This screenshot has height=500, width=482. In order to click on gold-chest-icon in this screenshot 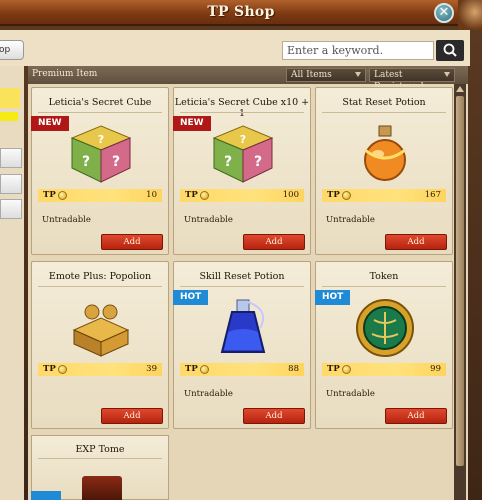, I will do `click(101, 330)`.